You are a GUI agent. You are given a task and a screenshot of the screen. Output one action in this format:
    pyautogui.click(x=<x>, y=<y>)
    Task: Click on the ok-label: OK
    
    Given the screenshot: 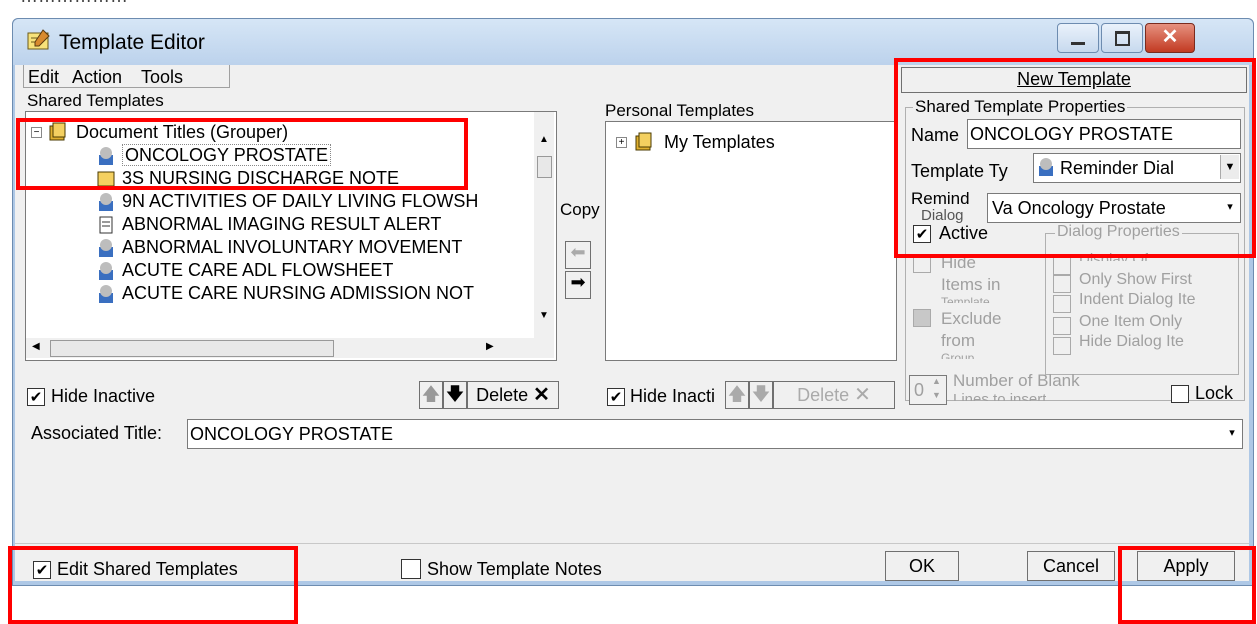 What is the action you would take?
    pyautogui.click(x=921, y=566)
    